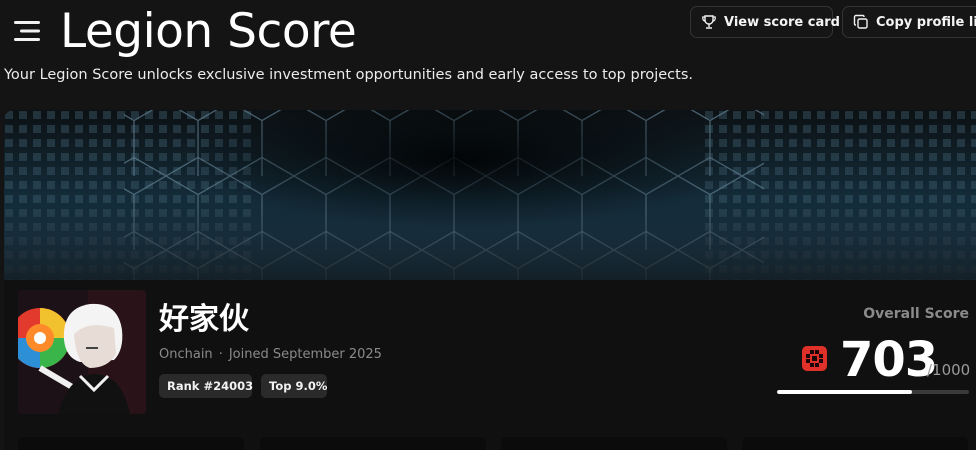 This screenshot has width=976, height=450. Describe the element at coordinates (949, 370) in the screenshot. I see `overall-score-max: /1000` at that location.